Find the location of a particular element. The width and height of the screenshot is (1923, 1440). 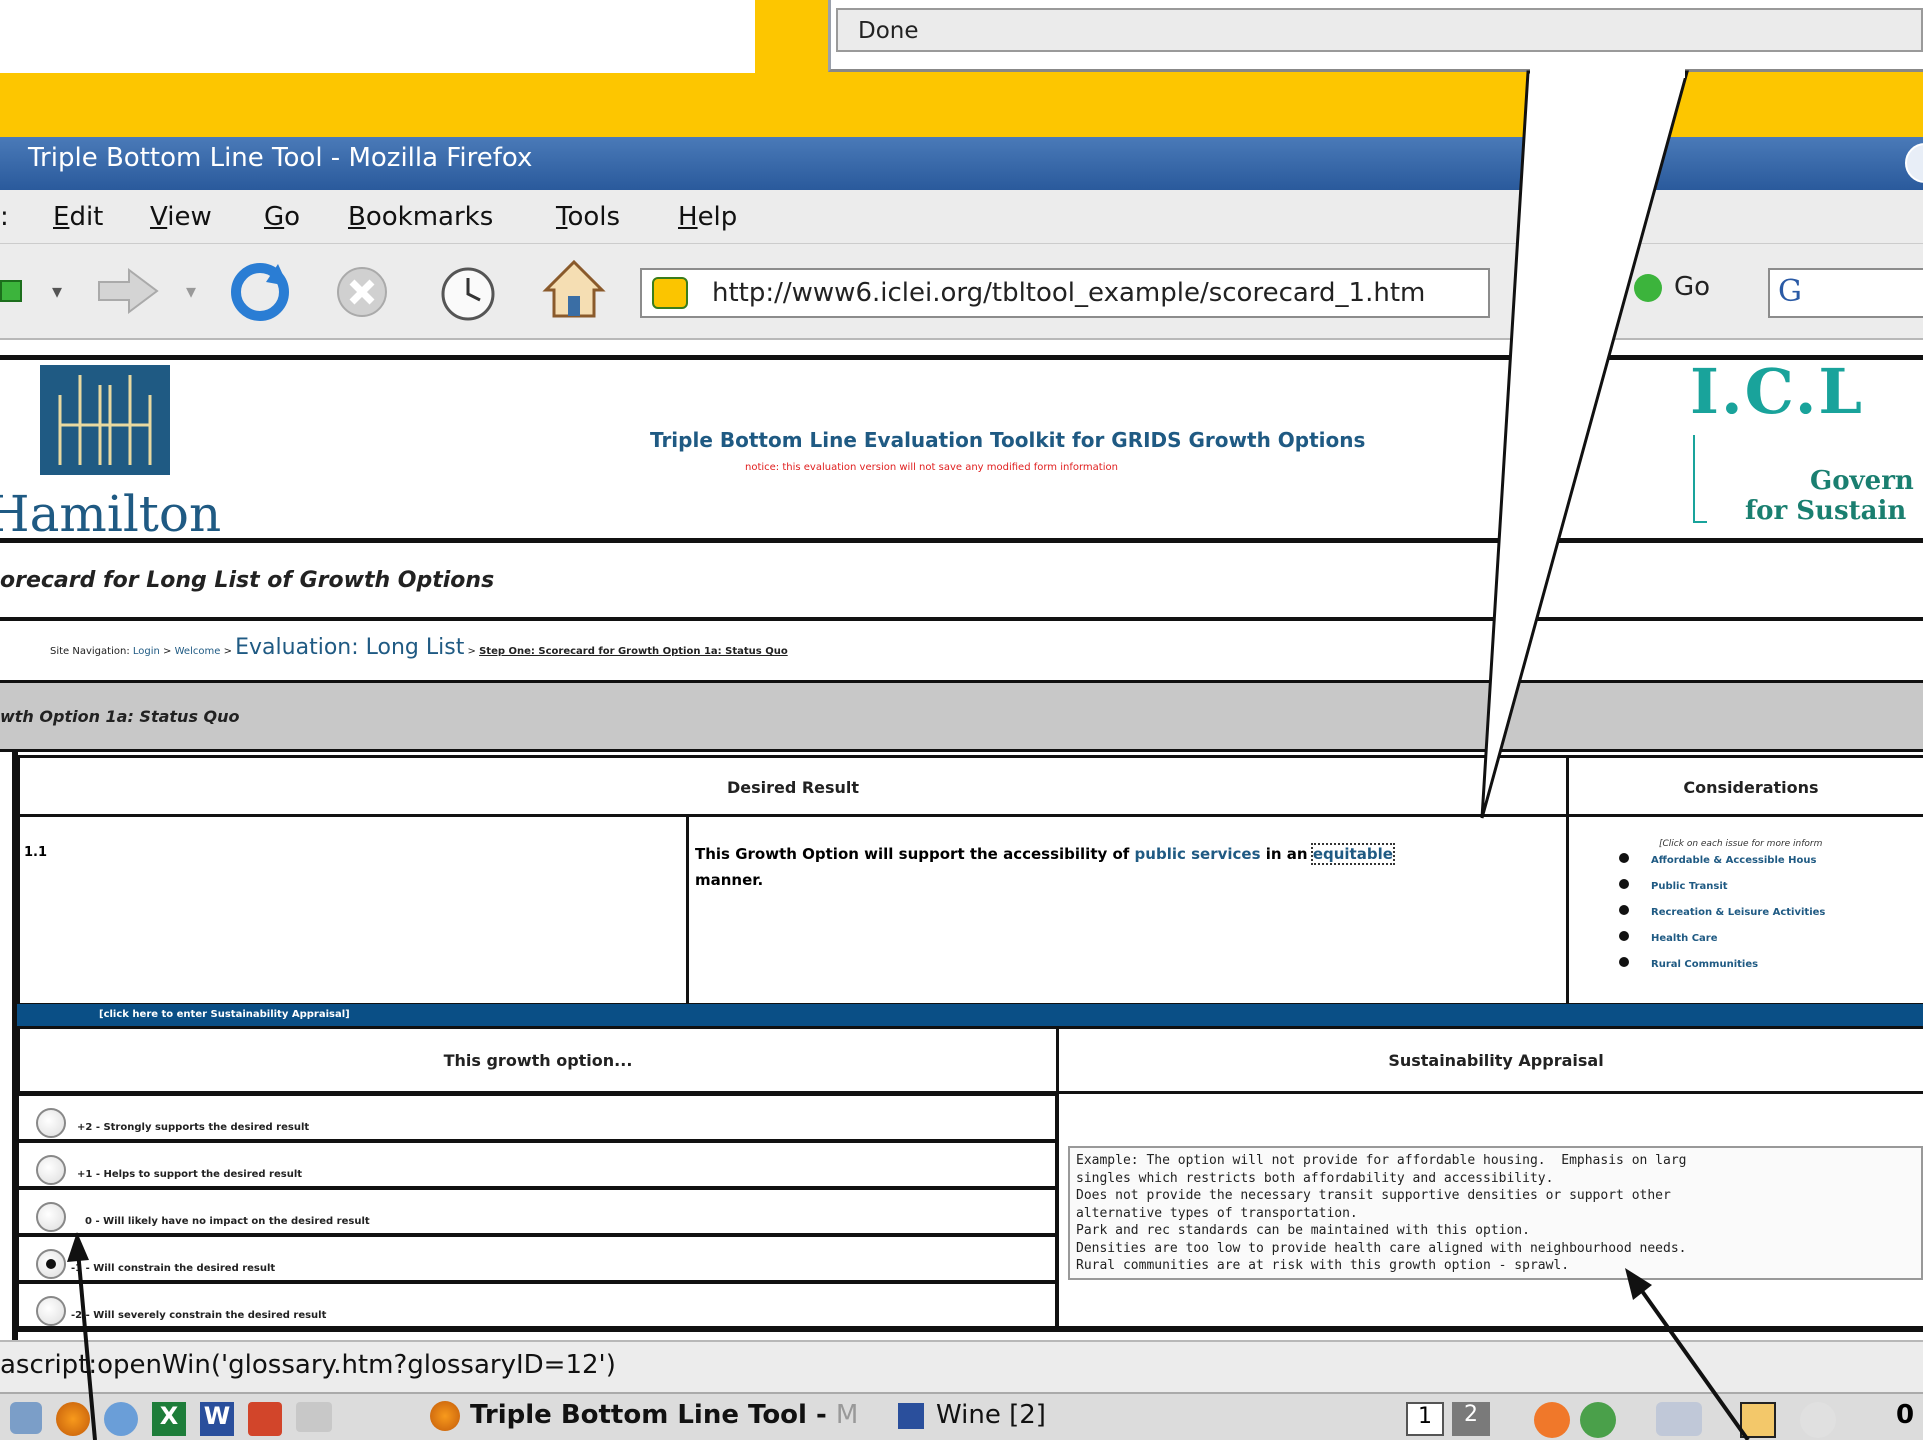

radio-zero is located at coordinates (51, 1217).